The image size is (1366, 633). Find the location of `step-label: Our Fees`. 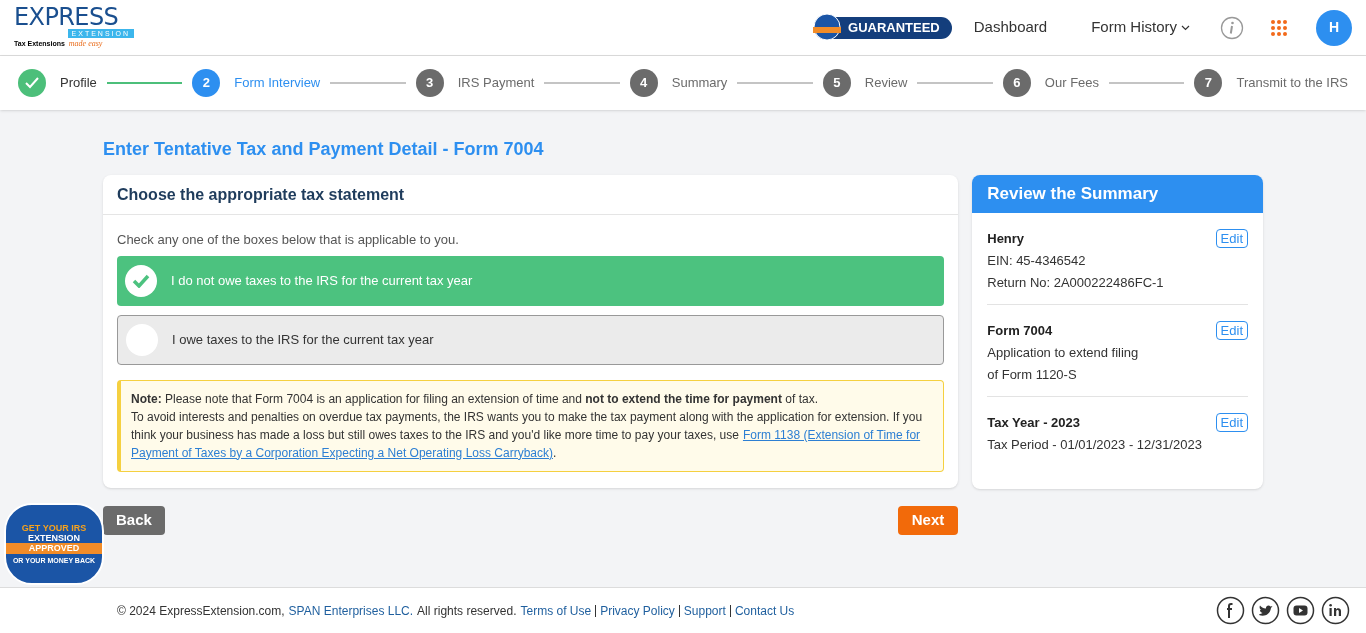

step-label: Our Fees is located at coordinates (1072, 83).